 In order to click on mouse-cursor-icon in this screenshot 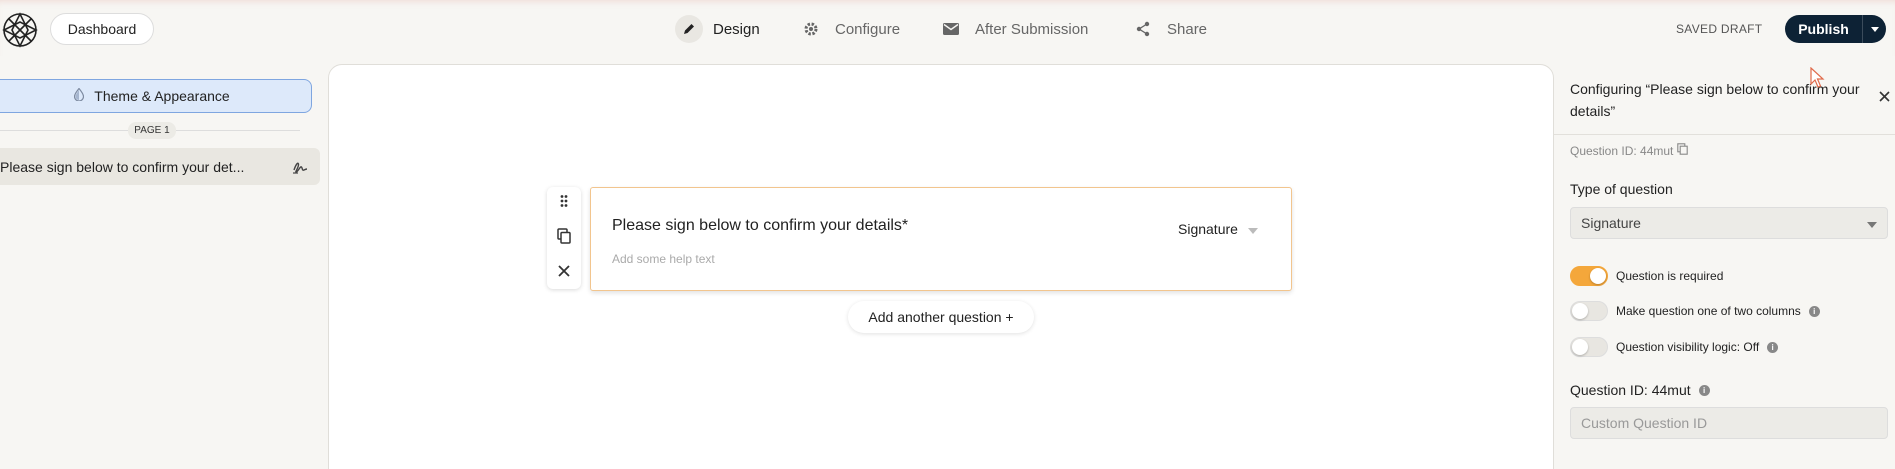, I will do `click(1818, 80)`.